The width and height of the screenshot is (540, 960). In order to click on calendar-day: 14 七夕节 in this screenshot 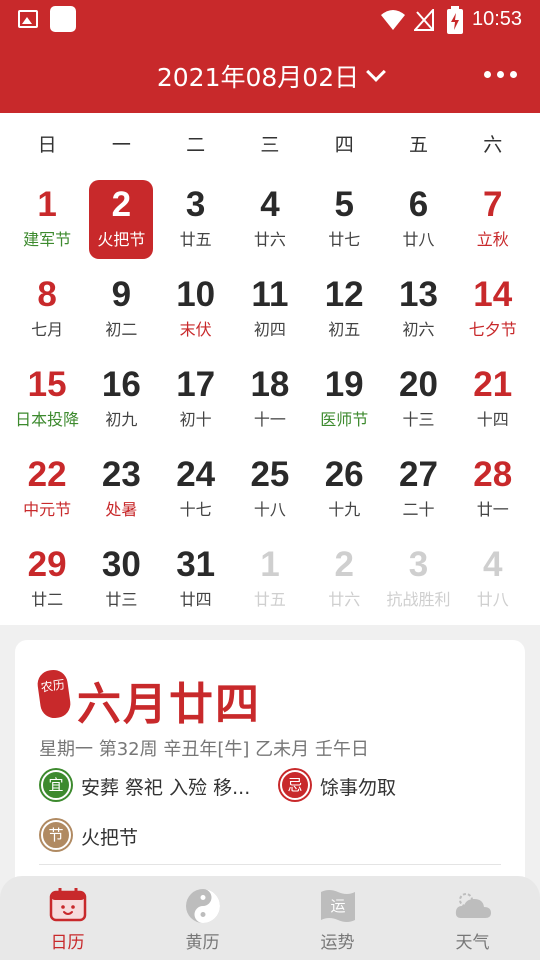, I will do `click(493, 312)`.